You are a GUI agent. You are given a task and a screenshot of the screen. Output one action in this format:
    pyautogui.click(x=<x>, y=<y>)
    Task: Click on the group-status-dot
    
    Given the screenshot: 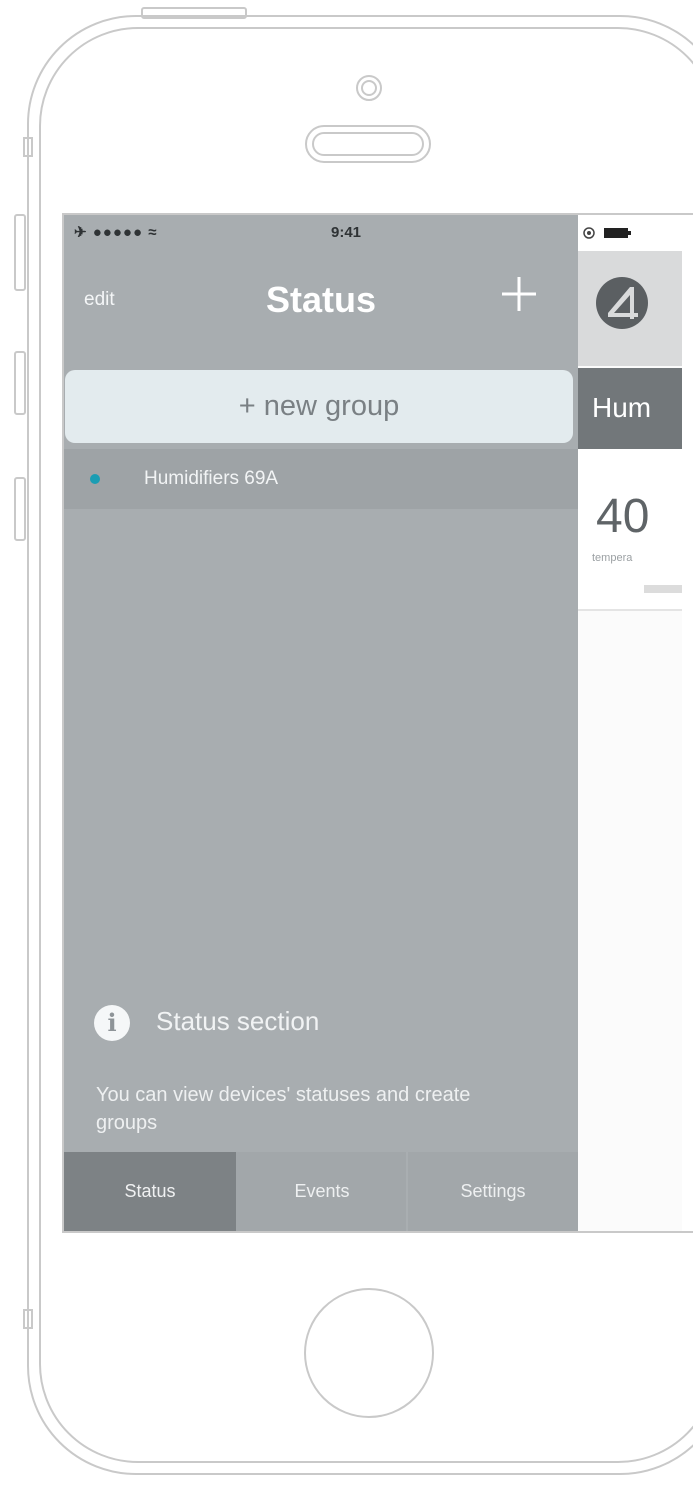 What is the action you would take?
    pyautogui.click(x=95, y=479)
    